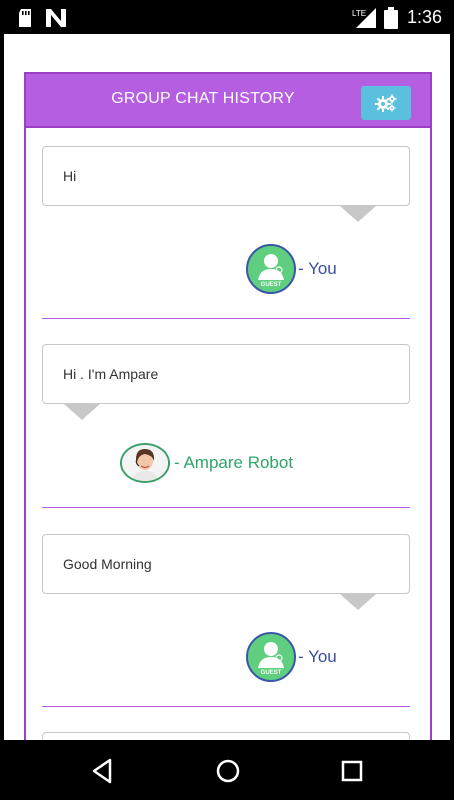  I want to click on recents-icon, so click(352, 771).